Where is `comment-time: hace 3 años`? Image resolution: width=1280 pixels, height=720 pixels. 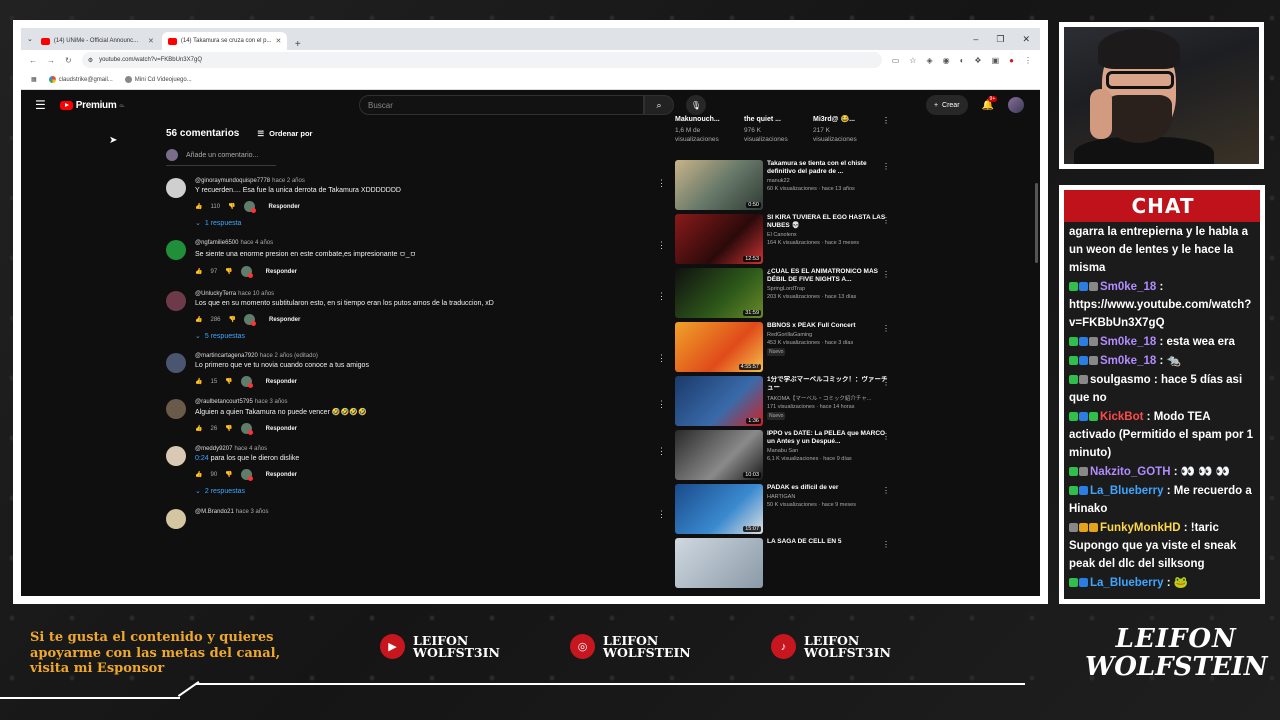 comment-time: hace 3 años is located at coordinates (271, 402).